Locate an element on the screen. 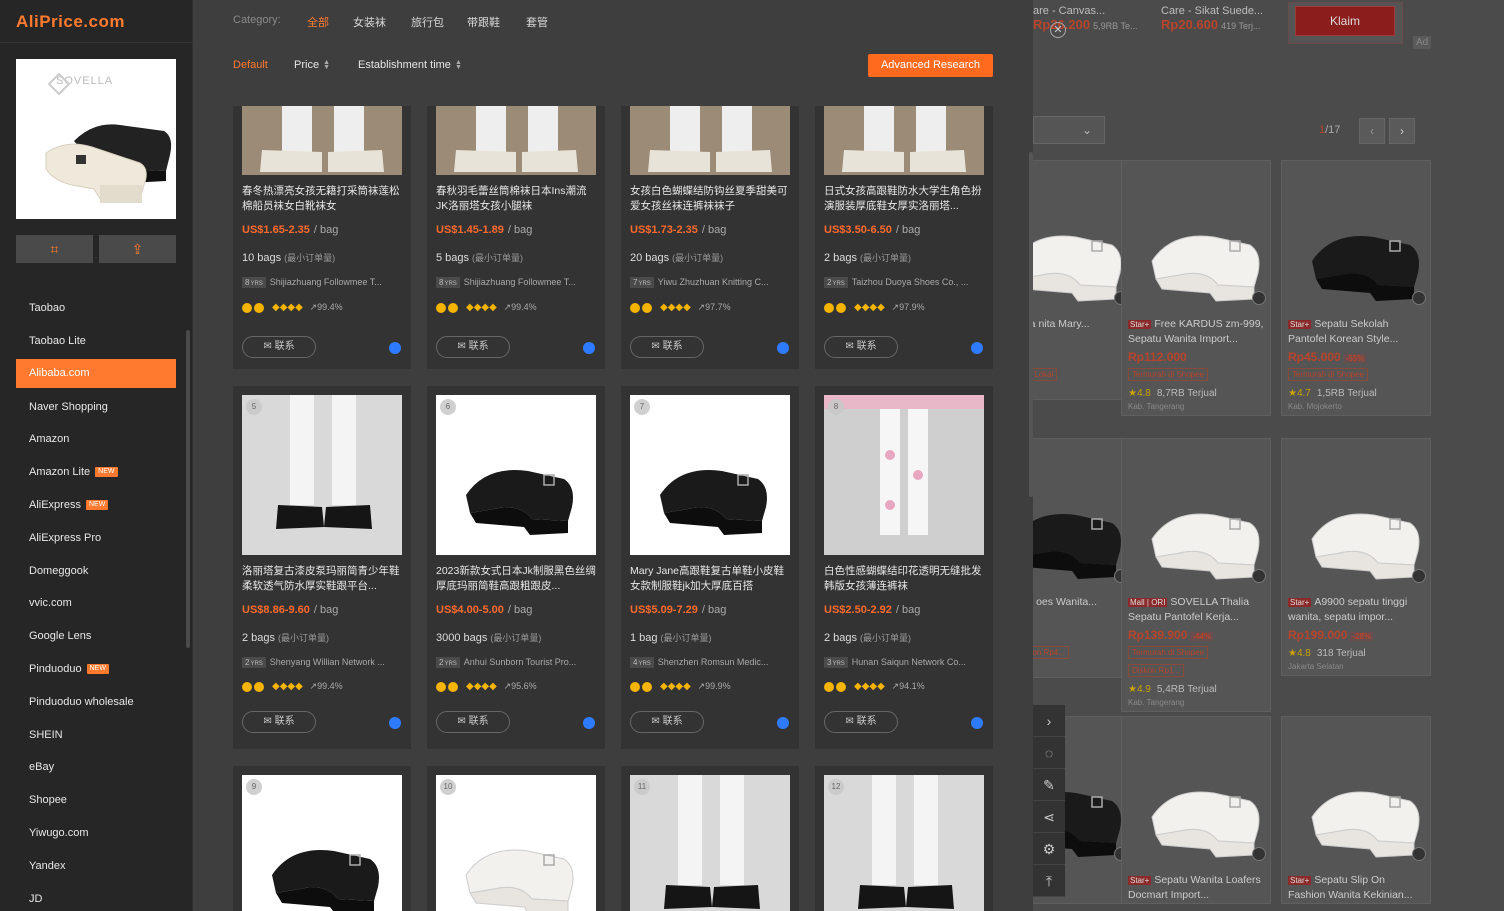 The width and height of the screenshot is (1504, 911). sidebar-scrollbar is located at coordinates (188, 489).